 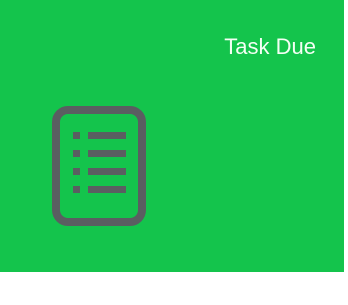 What do you see at coordinates (270, 46) in the screenshot?
I see `tile-title: Task Due` at bounding box center [270, 46].